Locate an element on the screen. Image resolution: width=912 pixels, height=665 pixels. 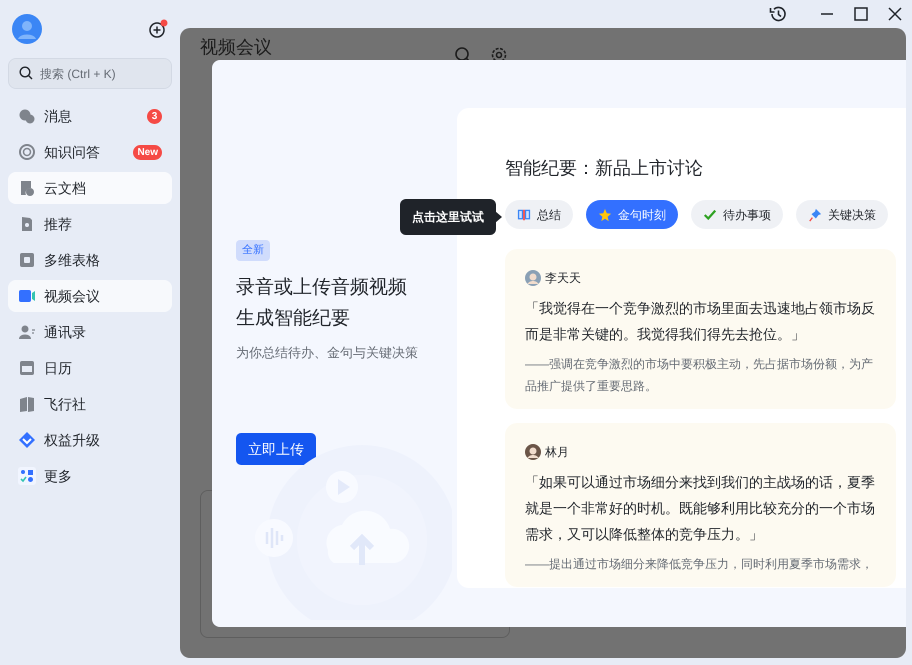
add-icon is located at coordinates (158, 29).